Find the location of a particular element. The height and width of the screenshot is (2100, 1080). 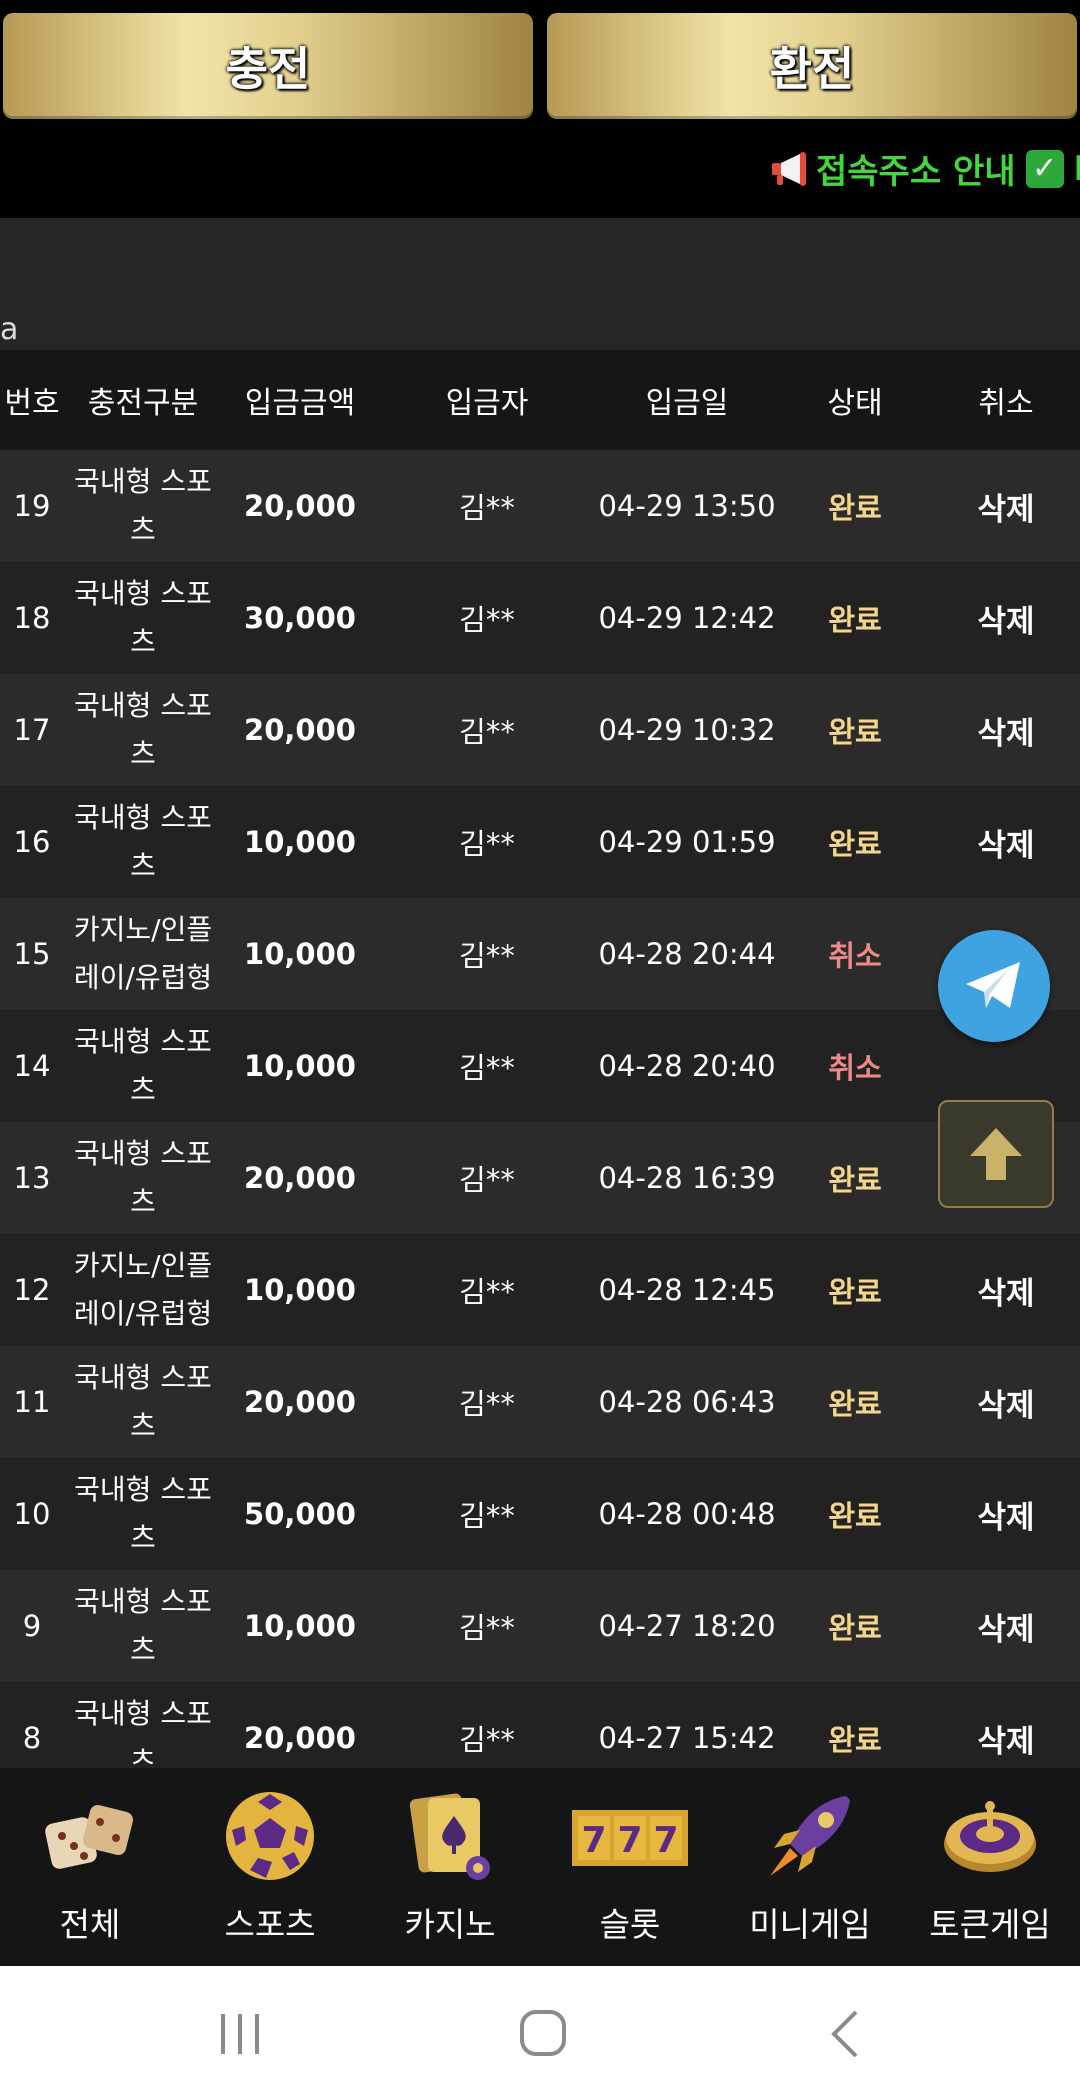

table-row: 19 국내형 스포츠 20,000 김** 04-29 13:50 완료 삭제 is located at coordinates (540, 506).